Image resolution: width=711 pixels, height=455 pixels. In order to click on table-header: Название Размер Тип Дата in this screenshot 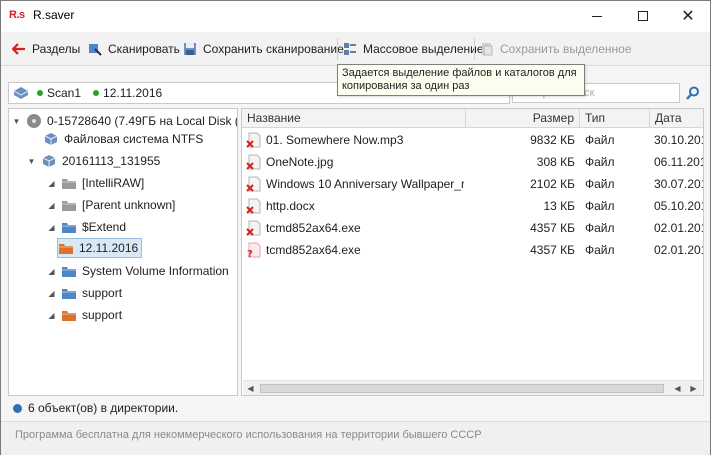, I will do `click(472, 118)`.